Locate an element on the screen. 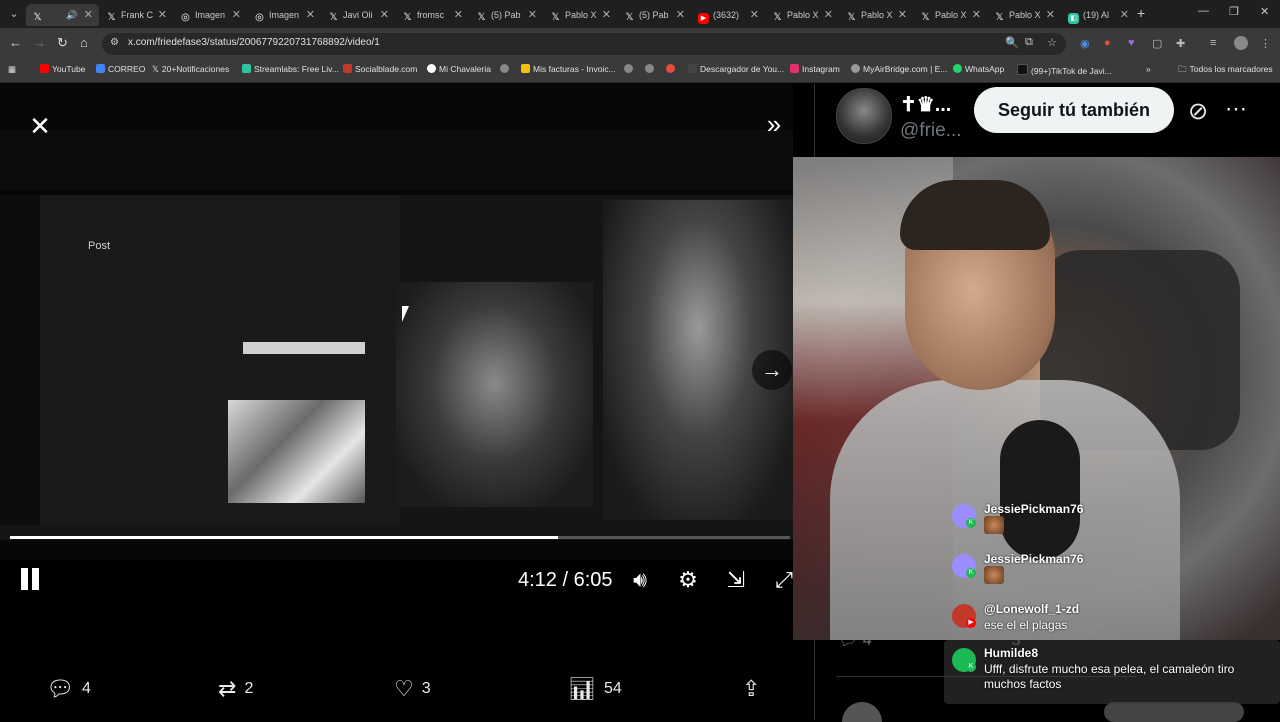 The height and width of the screenshot is (722, 1280). back-icon: ← is located at coordinates (15, 42).